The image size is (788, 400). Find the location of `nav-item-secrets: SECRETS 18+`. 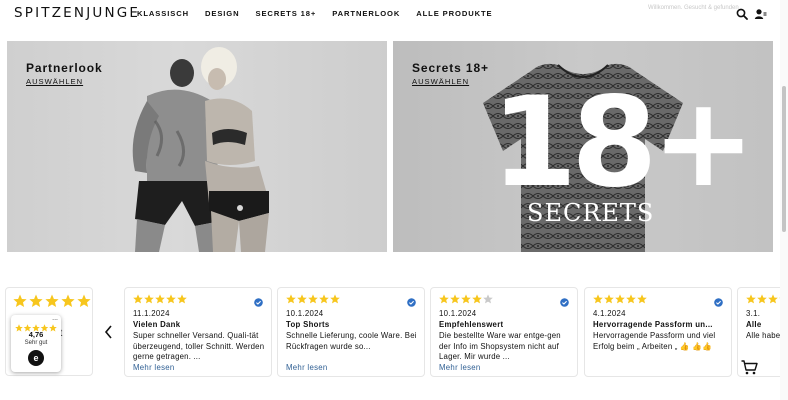

nav-item-secrets: SECRETS 18+ is located at coordinates (286, 13).